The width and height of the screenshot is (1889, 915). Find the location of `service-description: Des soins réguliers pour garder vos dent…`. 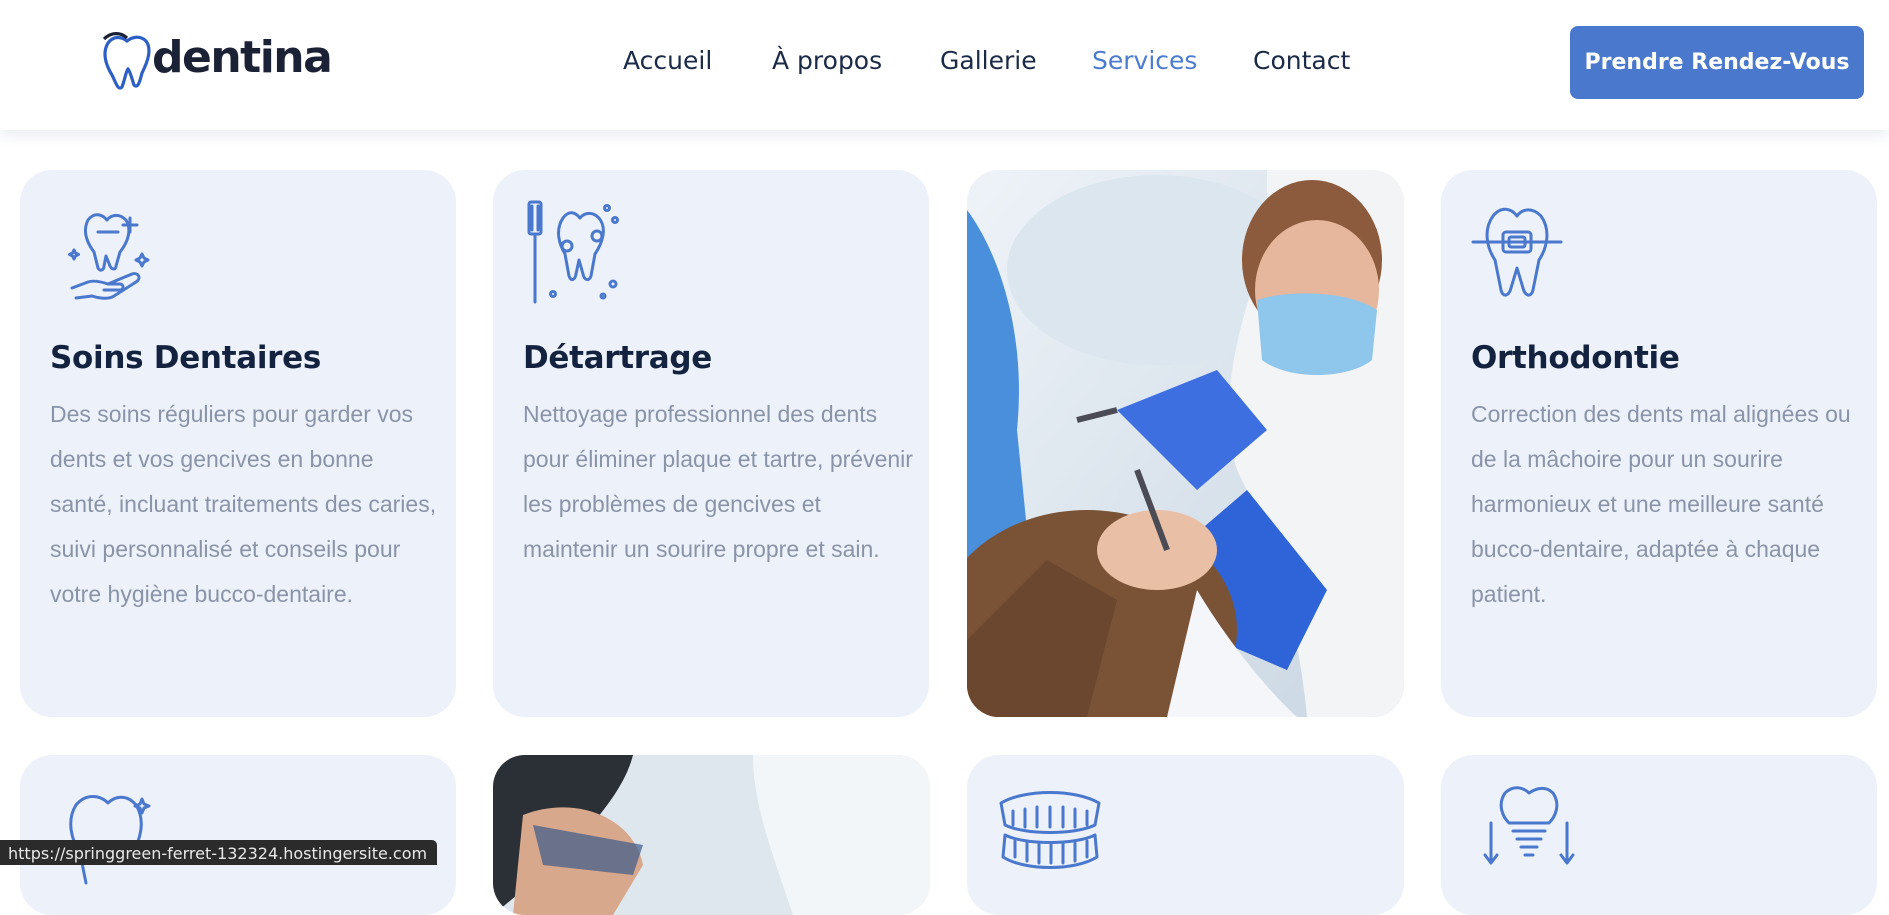

service-description: Des soins réguliers pour garder vos dent… is located at coordinates (243, 504).